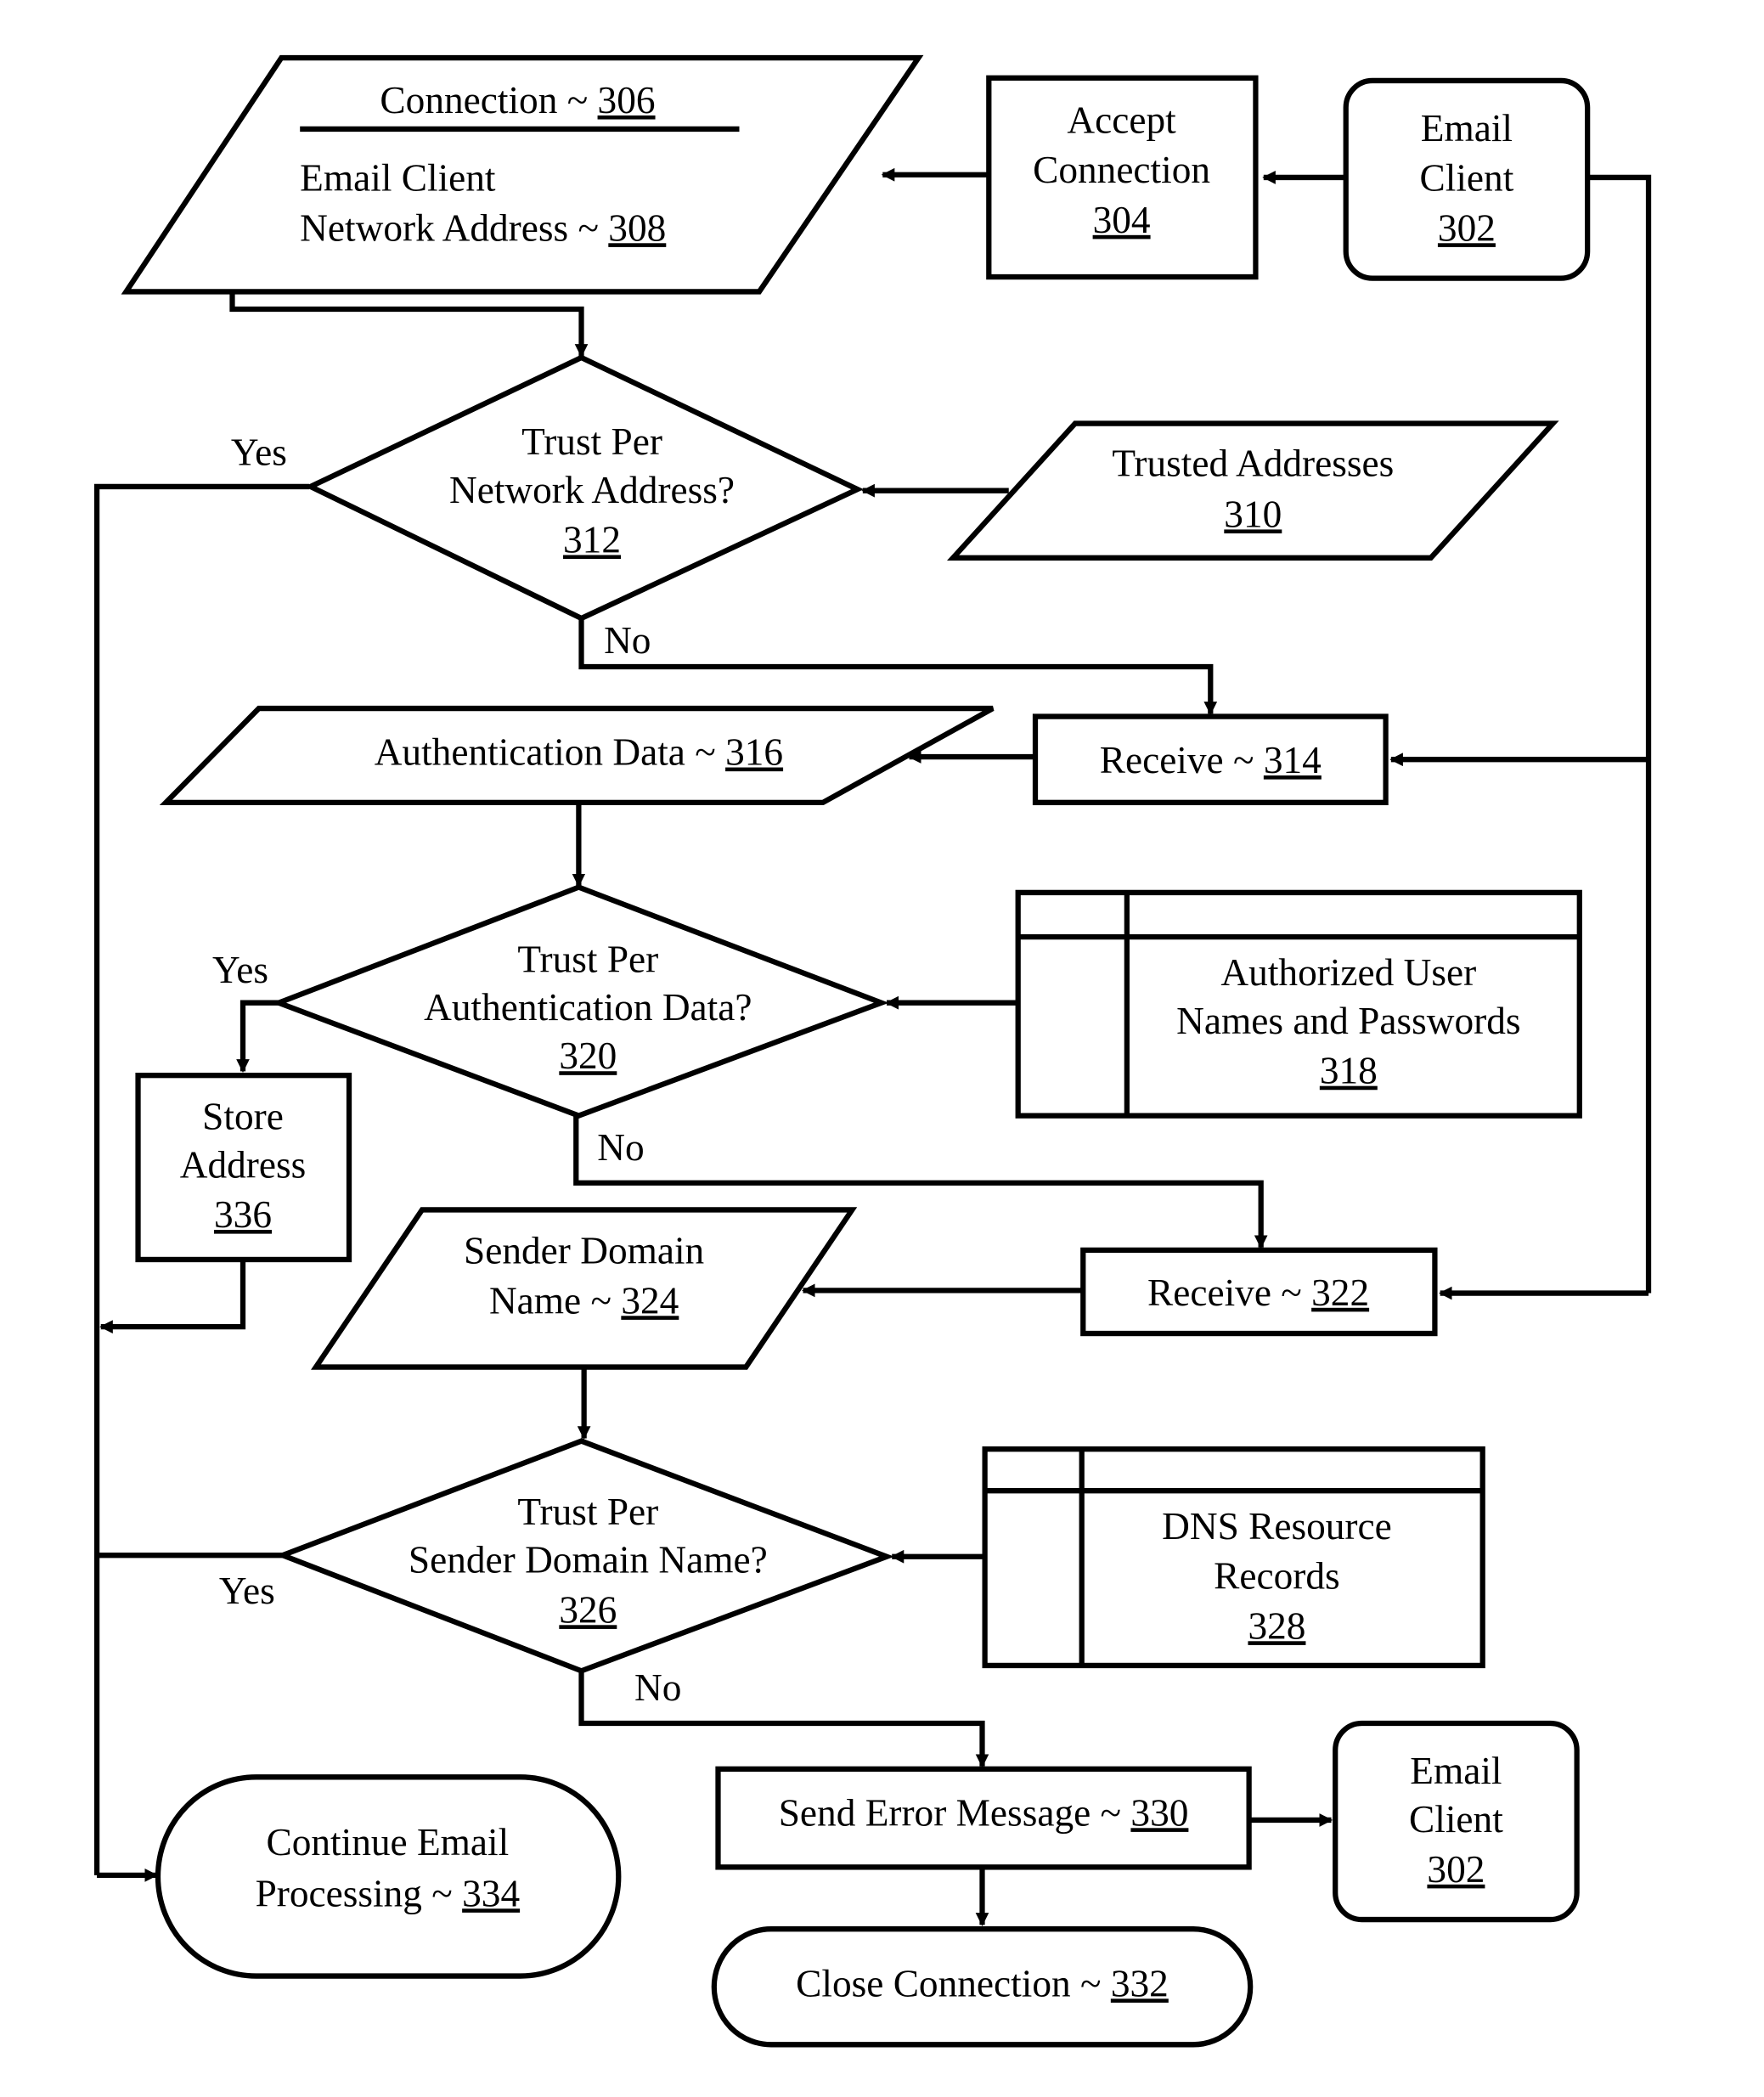 The width and height of the screenshot is (1764, 2097). I want to click on svg-text: Receive ~ 314, so click(1211, 759).